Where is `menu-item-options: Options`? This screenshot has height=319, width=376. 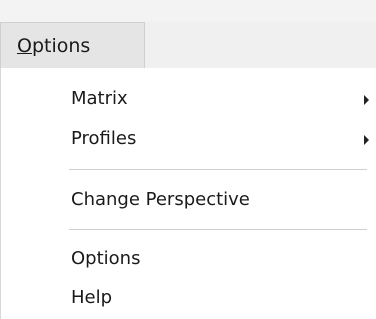 menu-item-options: Options is located at coordinates (188, 259).